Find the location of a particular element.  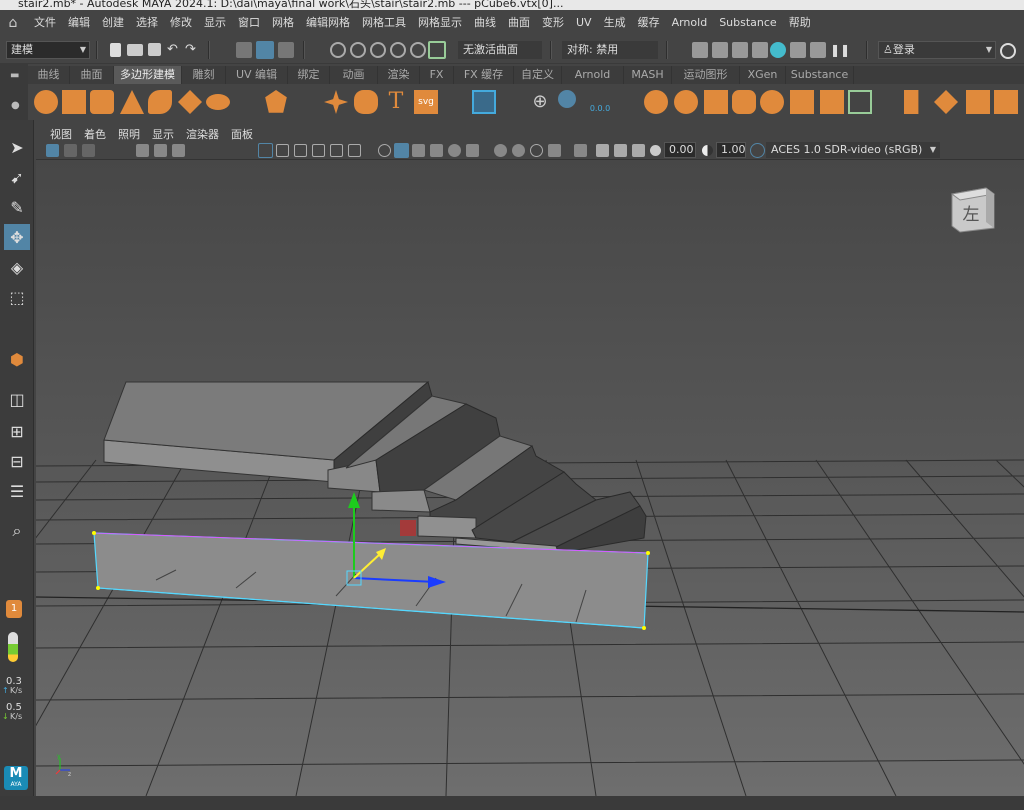

separate-icon is located at coordinates (686, 102).